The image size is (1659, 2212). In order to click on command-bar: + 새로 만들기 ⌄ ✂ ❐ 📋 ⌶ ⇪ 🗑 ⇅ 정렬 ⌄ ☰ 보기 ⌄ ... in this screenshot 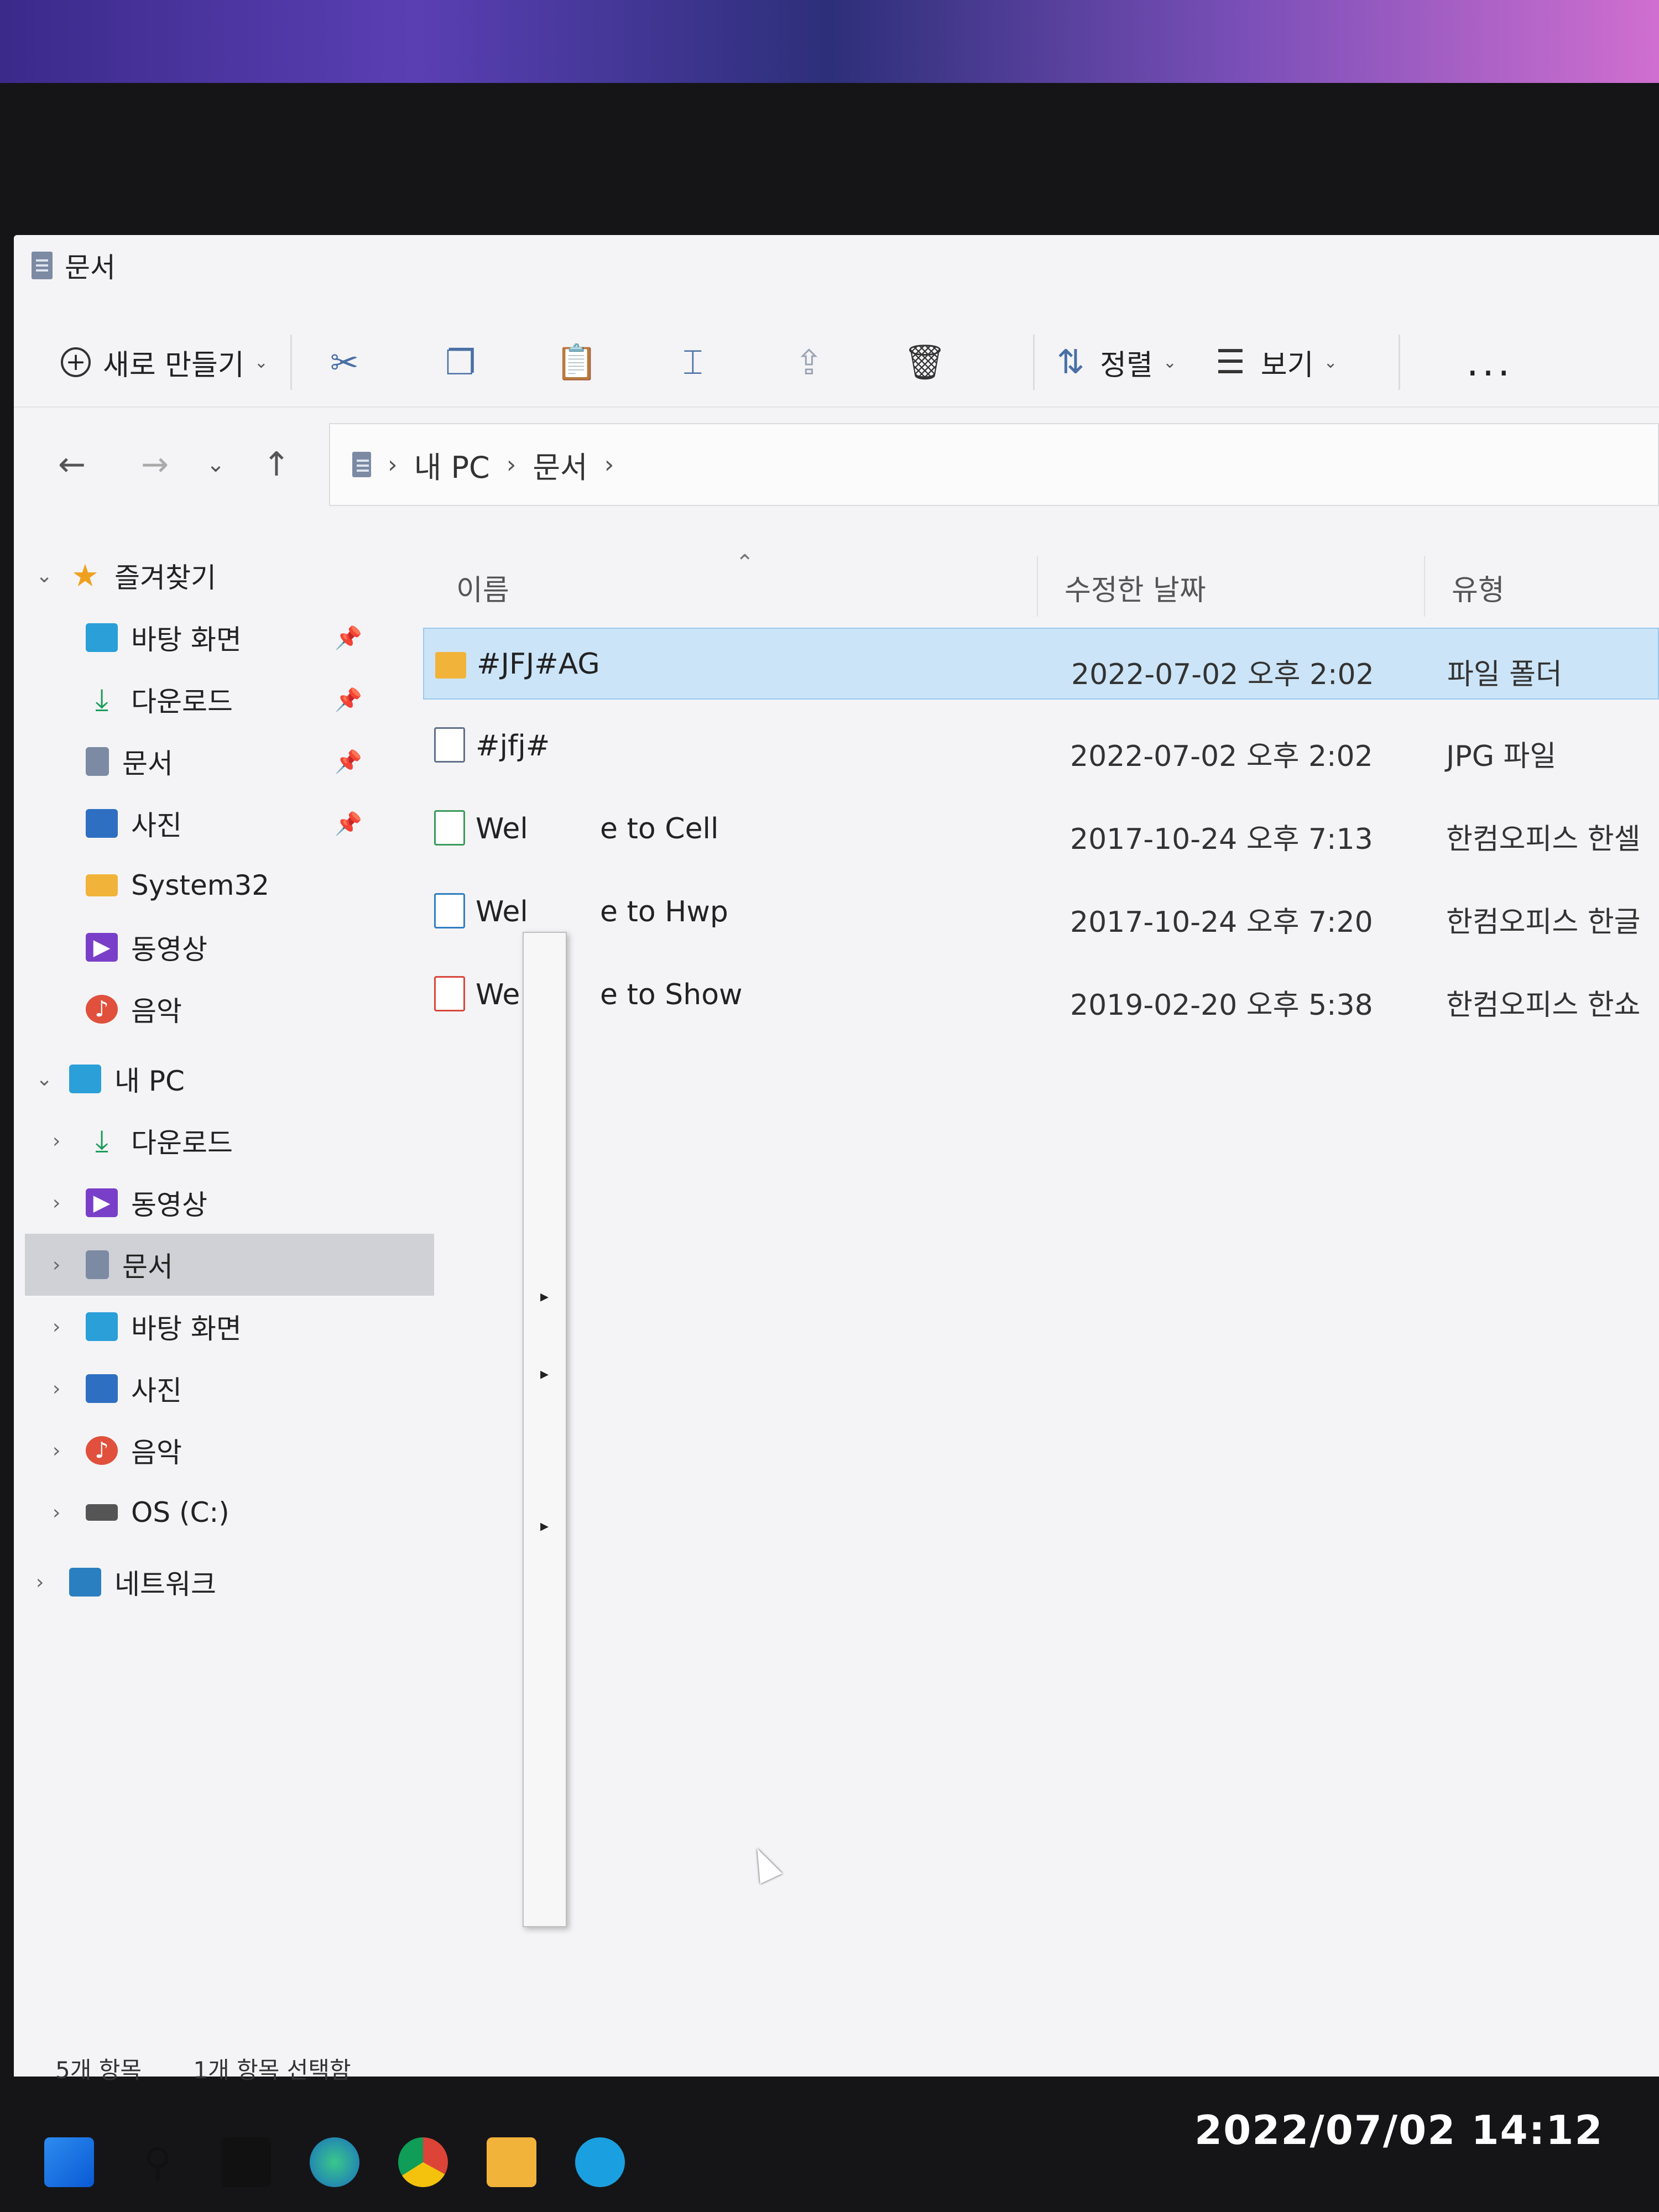, I will do `click(836, 363)`.